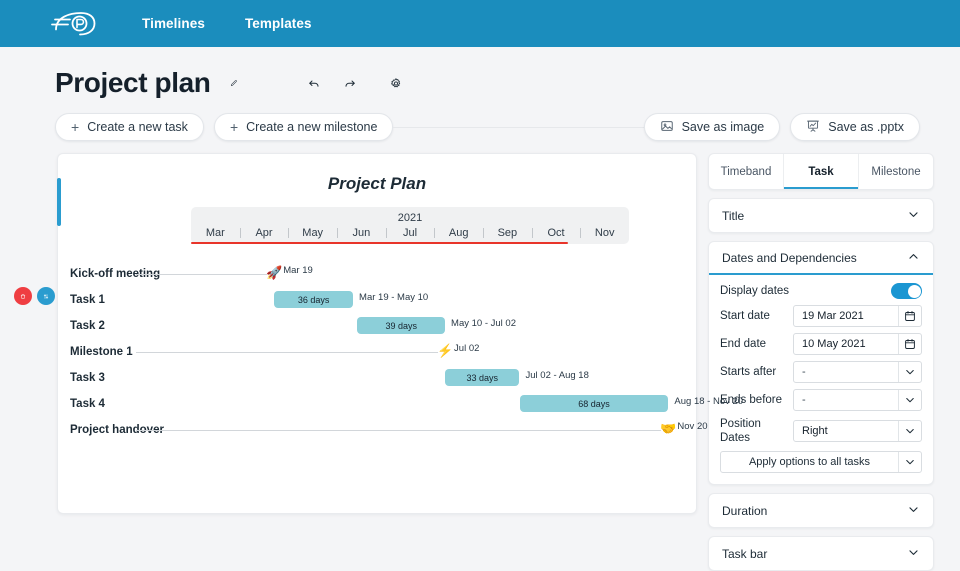 The height and width of the screenshot is (571, 960). I want to click on end-date-label: End date, so click(743, 344).